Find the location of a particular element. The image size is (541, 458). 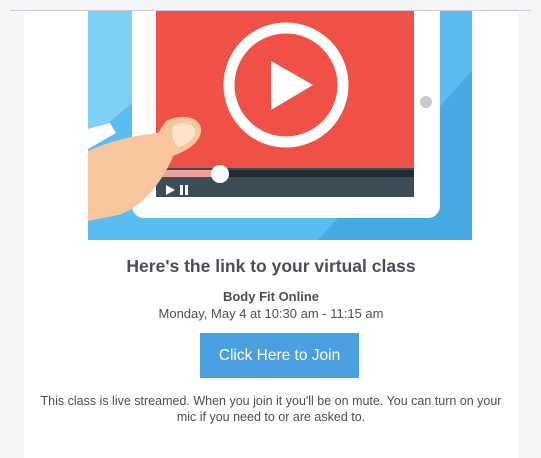

join-class-button: Click Here to Join is located at coordinates (279, 355).